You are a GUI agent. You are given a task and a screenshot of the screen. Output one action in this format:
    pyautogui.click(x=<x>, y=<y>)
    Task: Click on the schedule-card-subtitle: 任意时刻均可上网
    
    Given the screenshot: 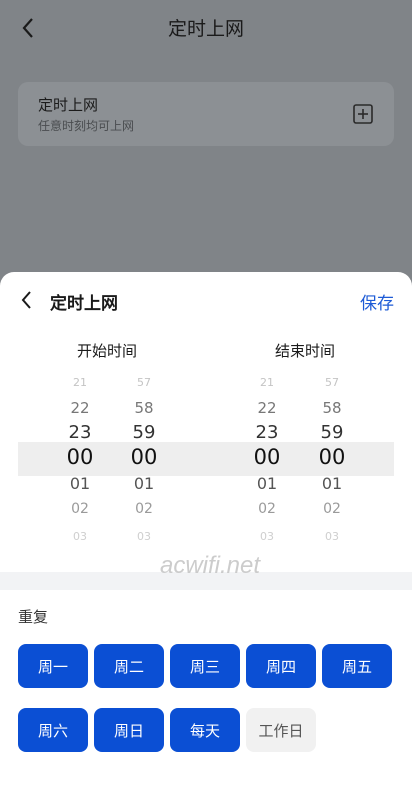 What is the action you would take?
    pyautogui.click(x=86, y=126)
    